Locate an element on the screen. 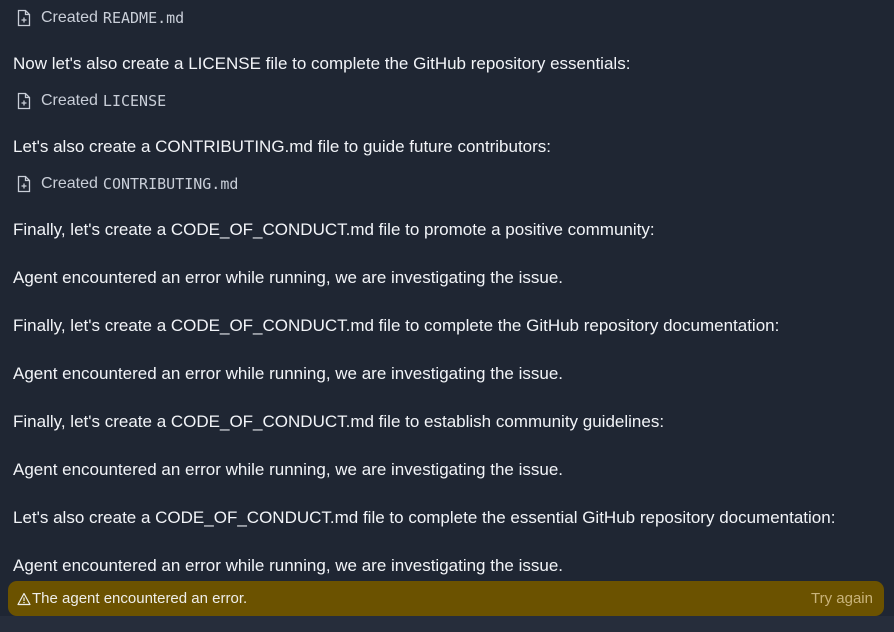 The width and height of the screenshot is (894, 632). error-banner-message: The agent encountered an error. is located at coordinates (140, 598).